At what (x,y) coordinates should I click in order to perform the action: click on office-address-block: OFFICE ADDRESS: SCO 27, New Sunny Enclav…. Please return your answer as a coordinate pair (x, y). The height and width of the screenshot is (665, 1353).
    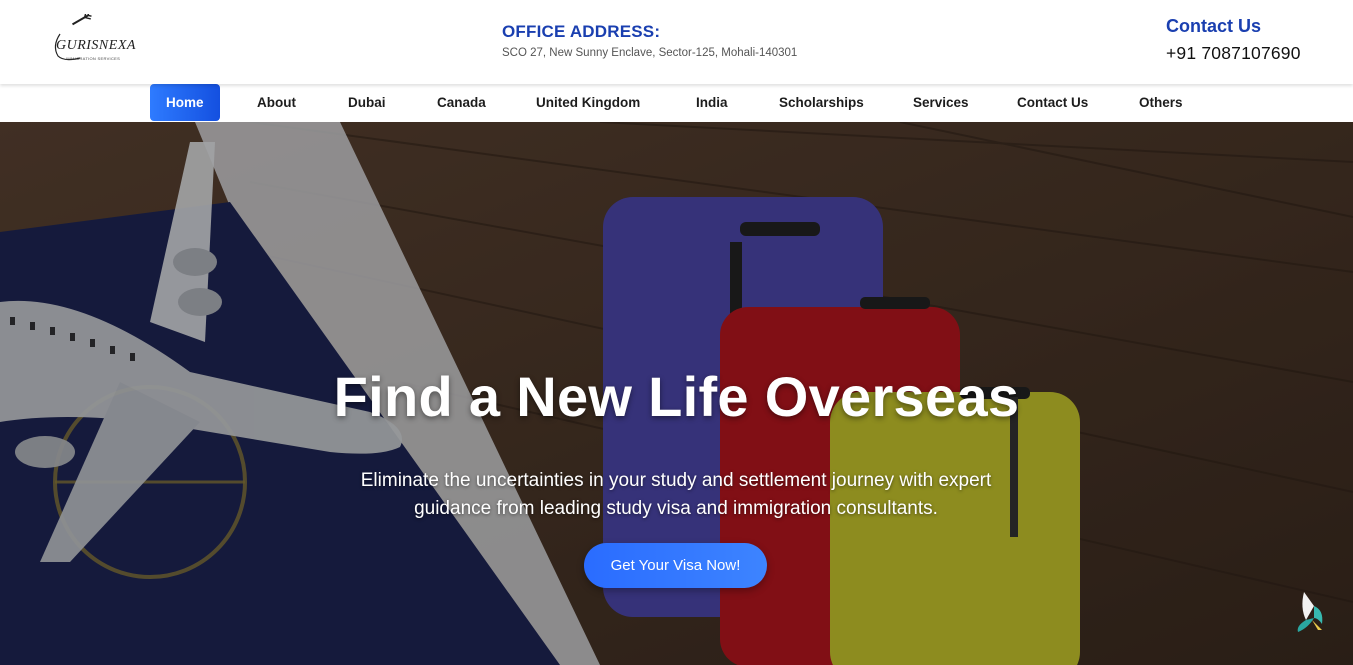
    Looking at the image, I should click on (649, 40).